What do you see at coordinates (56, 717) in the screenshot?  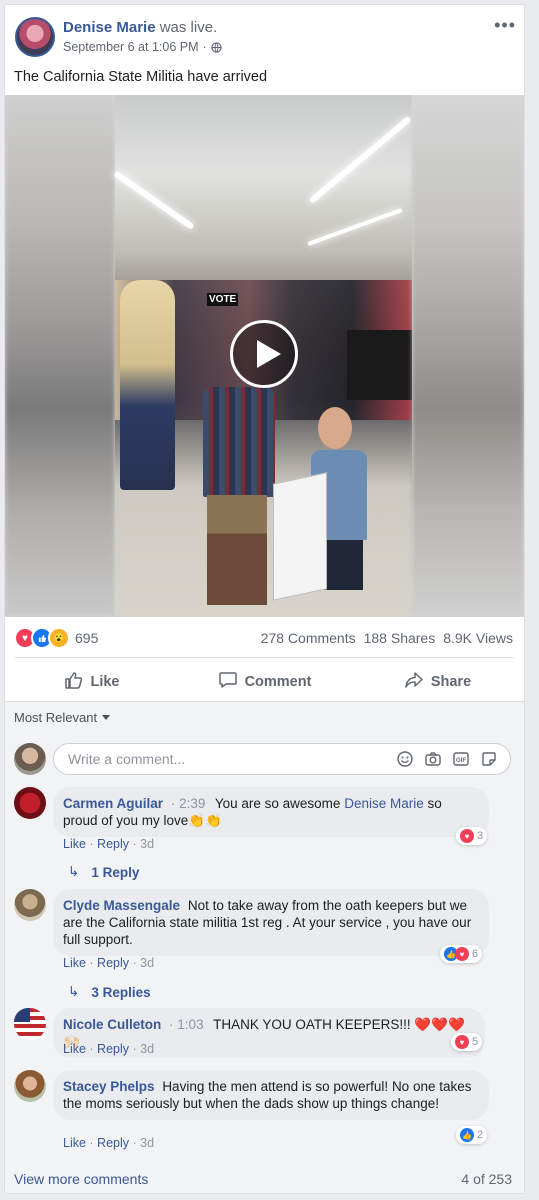 I see `sort-label: Most Relevant` at bounding box center [56, 717].